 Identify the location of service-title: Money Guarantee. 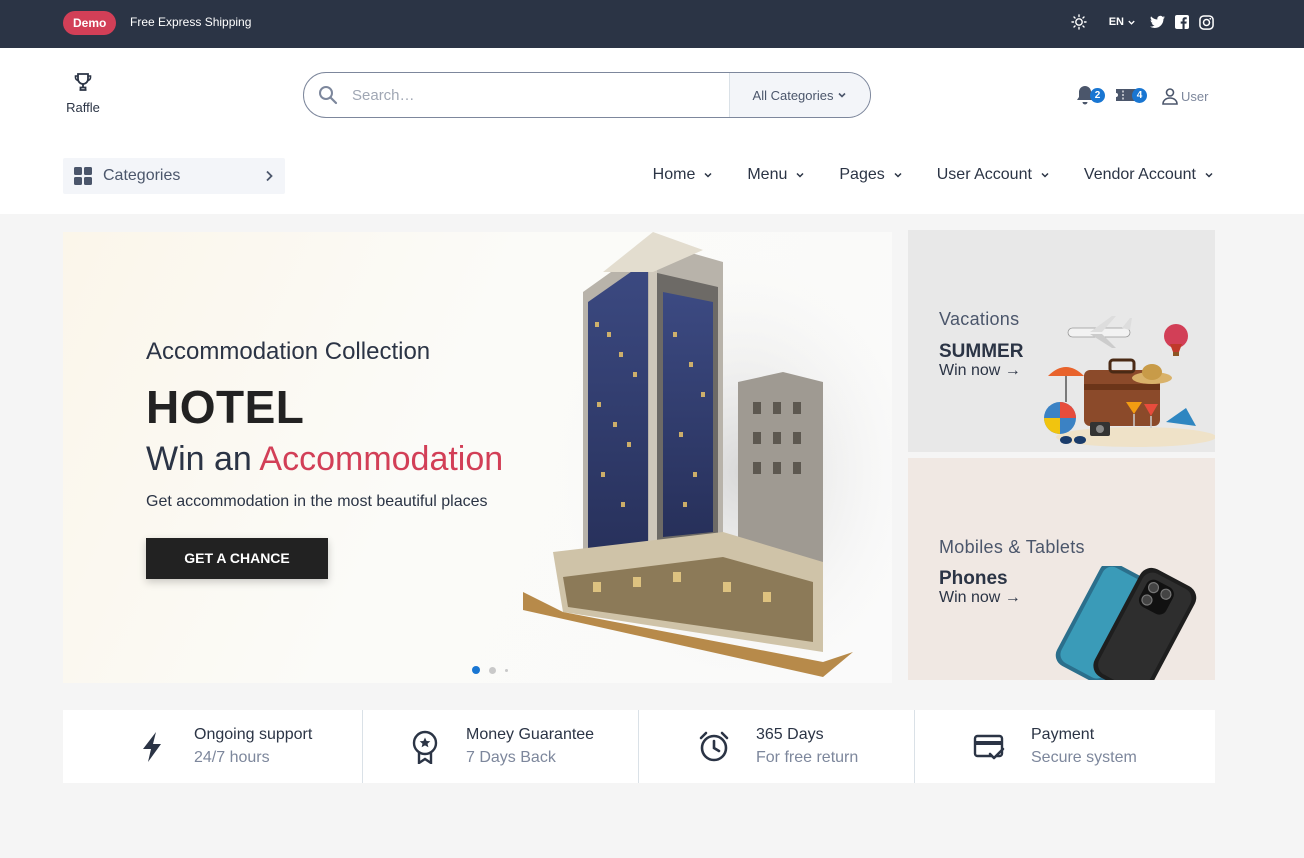
(530, 734).